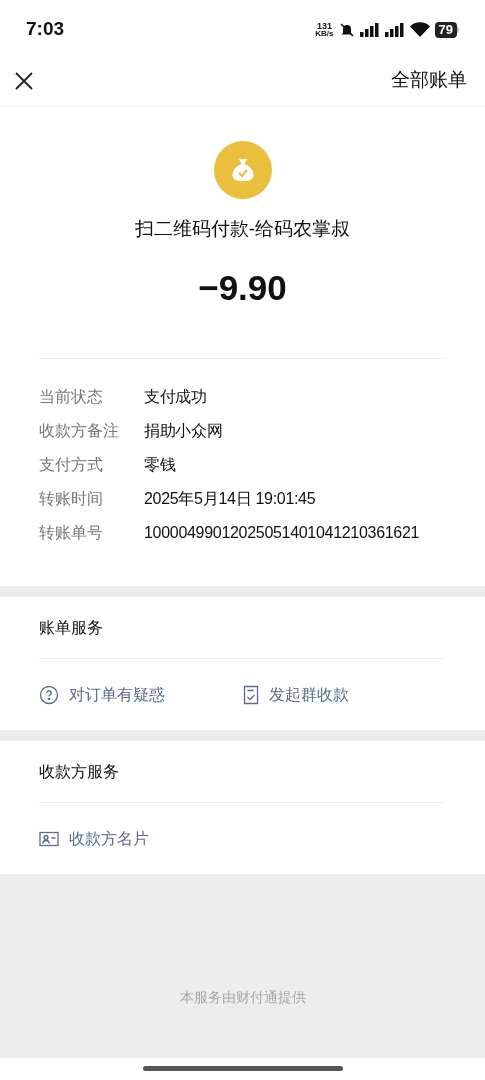 This screenshot has height=1080, width=485. Describe the element at coordinates (242, 170) in the screenshot. I see `money-bag-icon` at that location.